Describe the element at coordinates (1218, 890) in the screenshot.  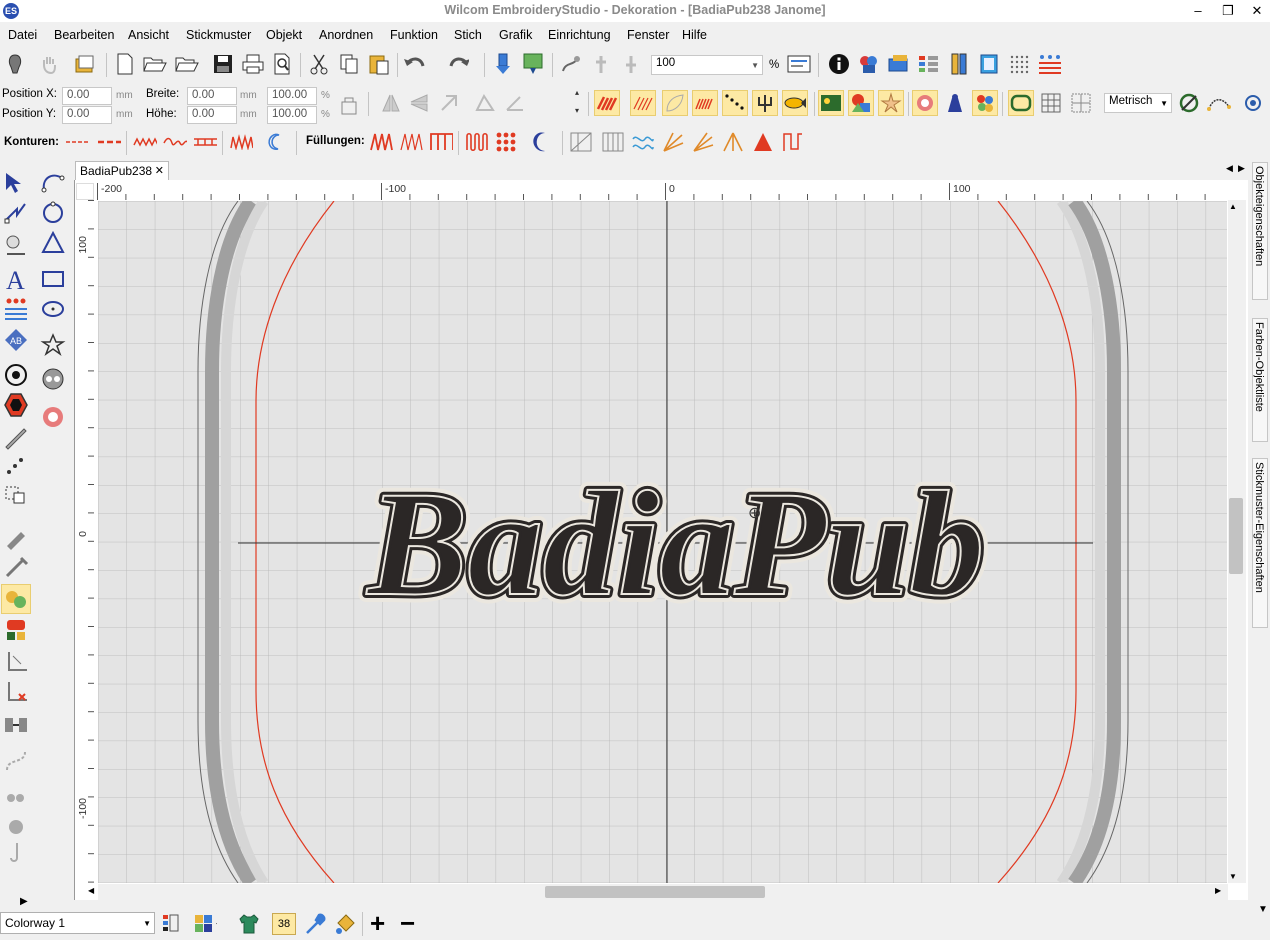
I see `scroll-right-icon: ▶` at that location.